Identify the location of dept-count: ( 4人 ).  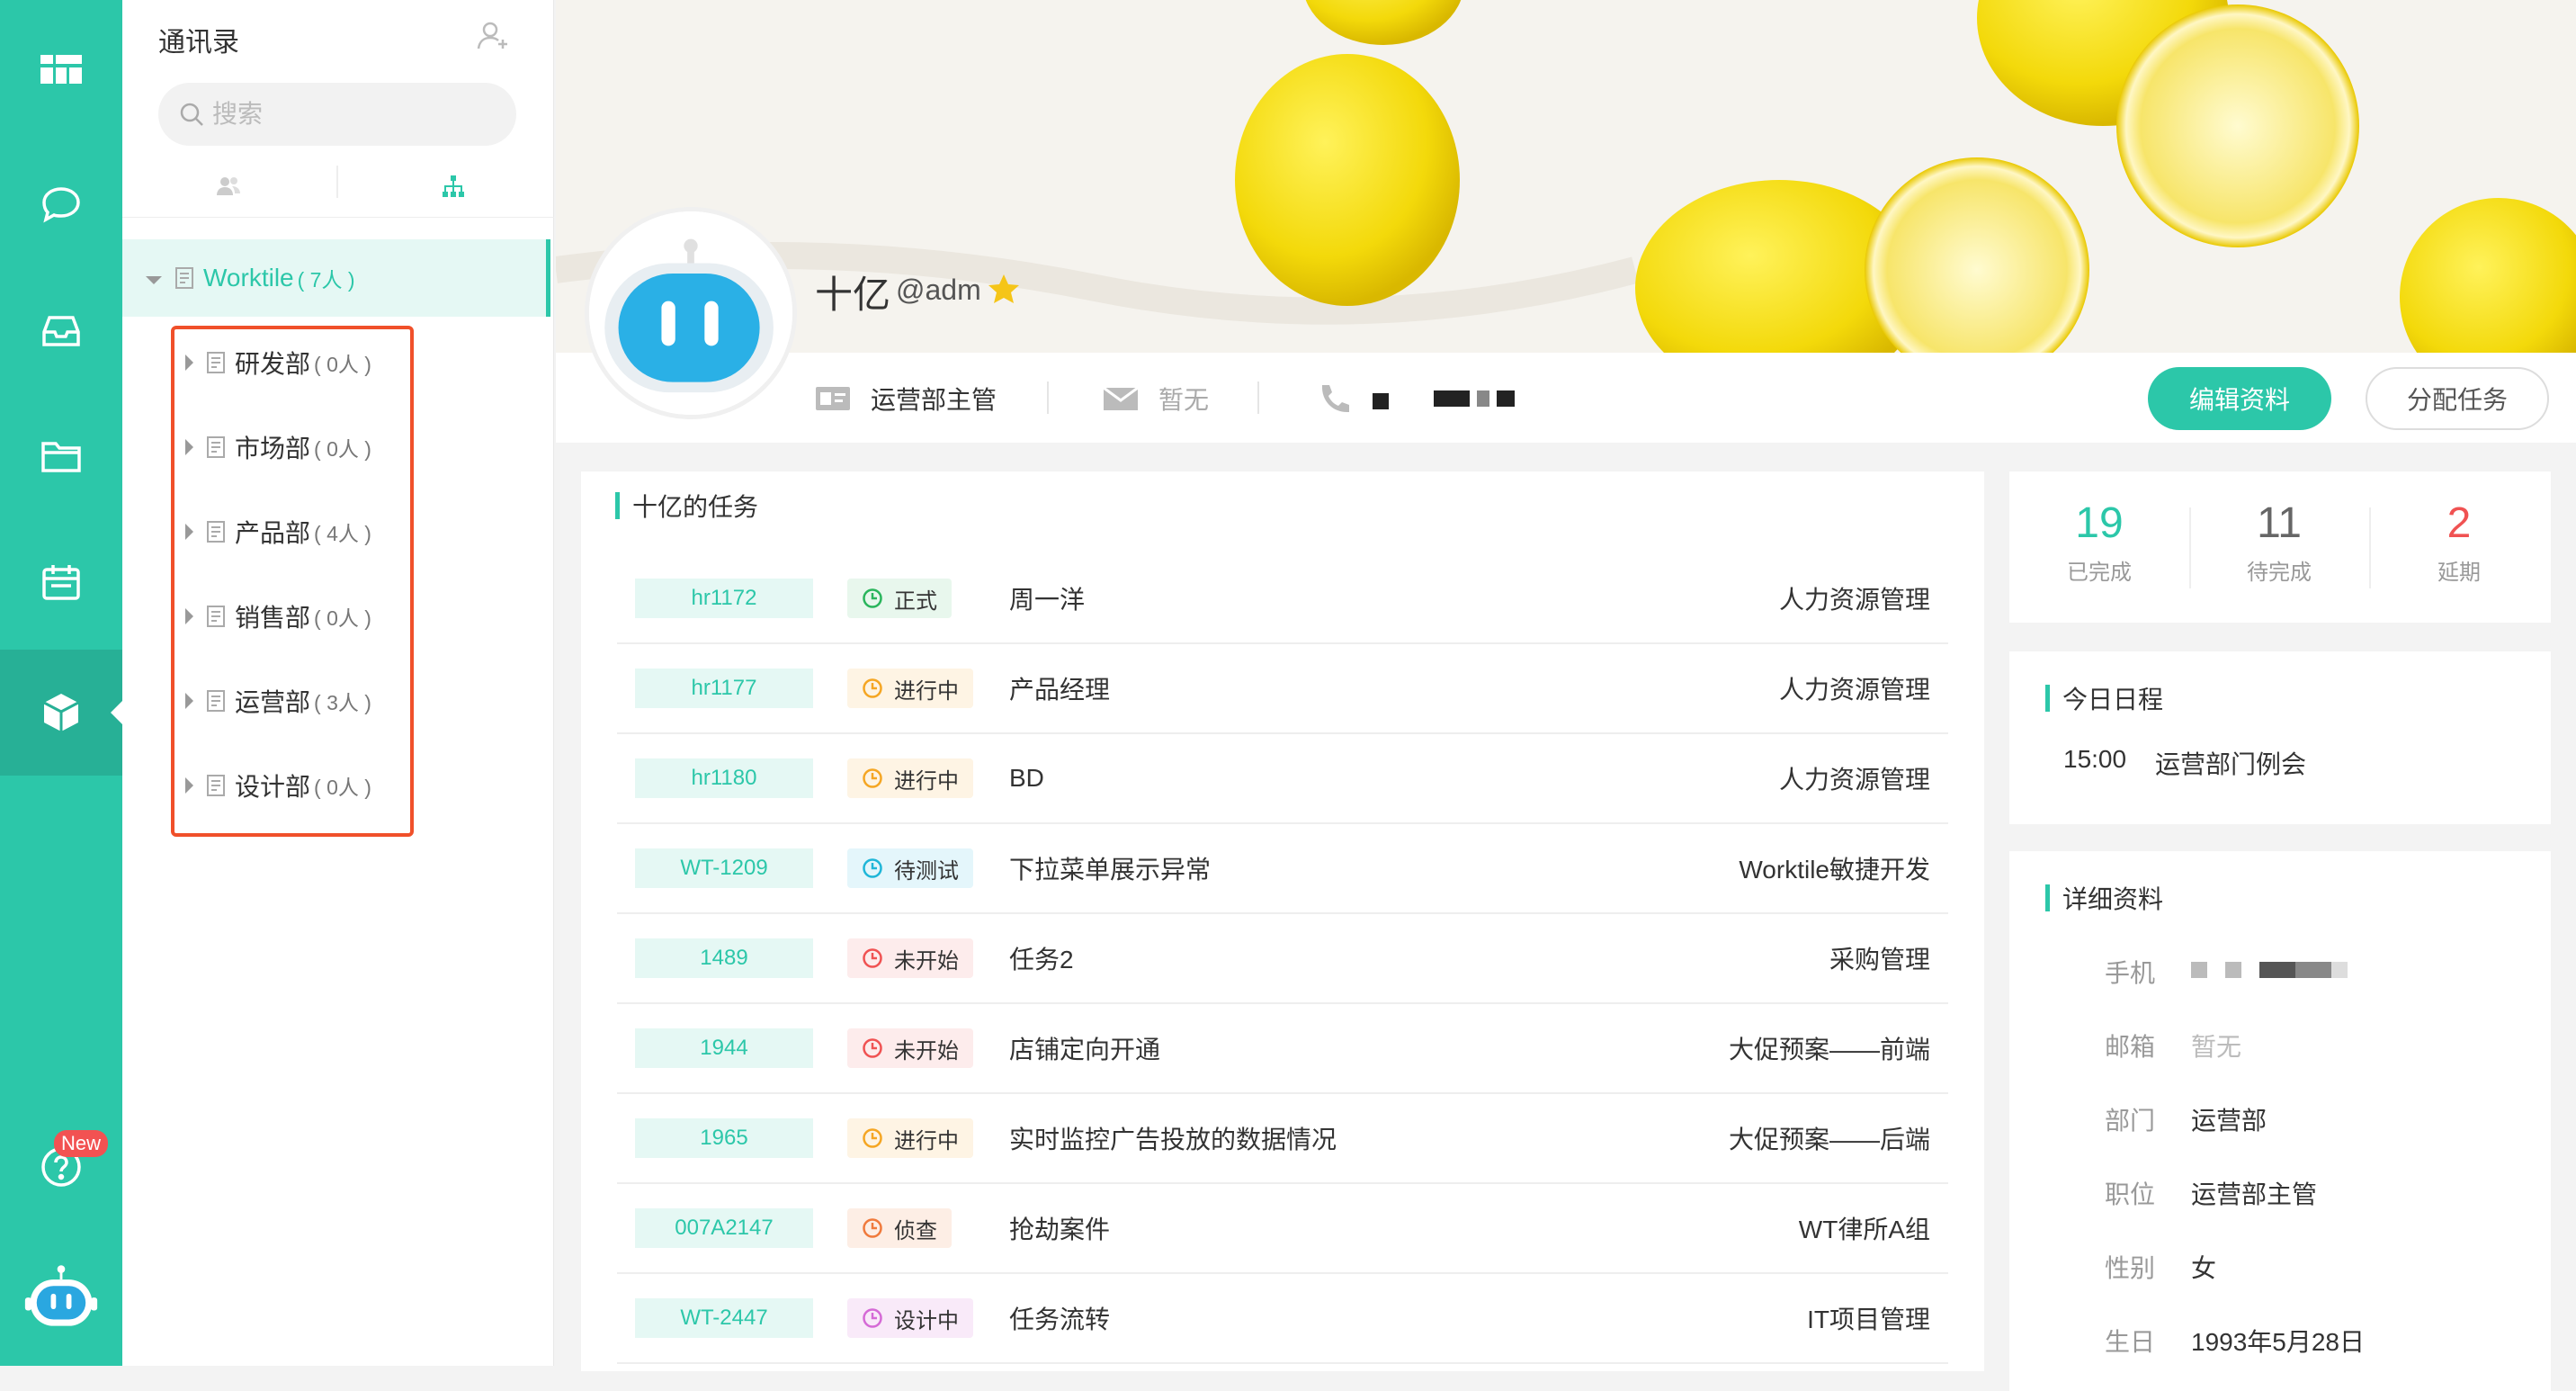
(342, 534).